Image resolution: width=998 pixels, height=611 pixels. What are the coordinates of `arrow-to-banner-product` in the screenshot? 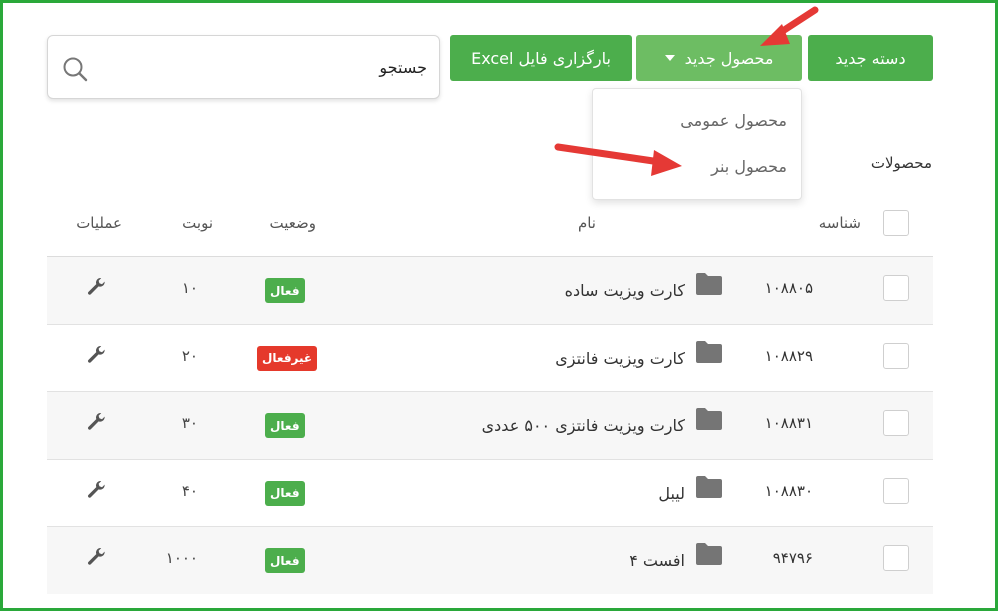 It's located at (618, 159).